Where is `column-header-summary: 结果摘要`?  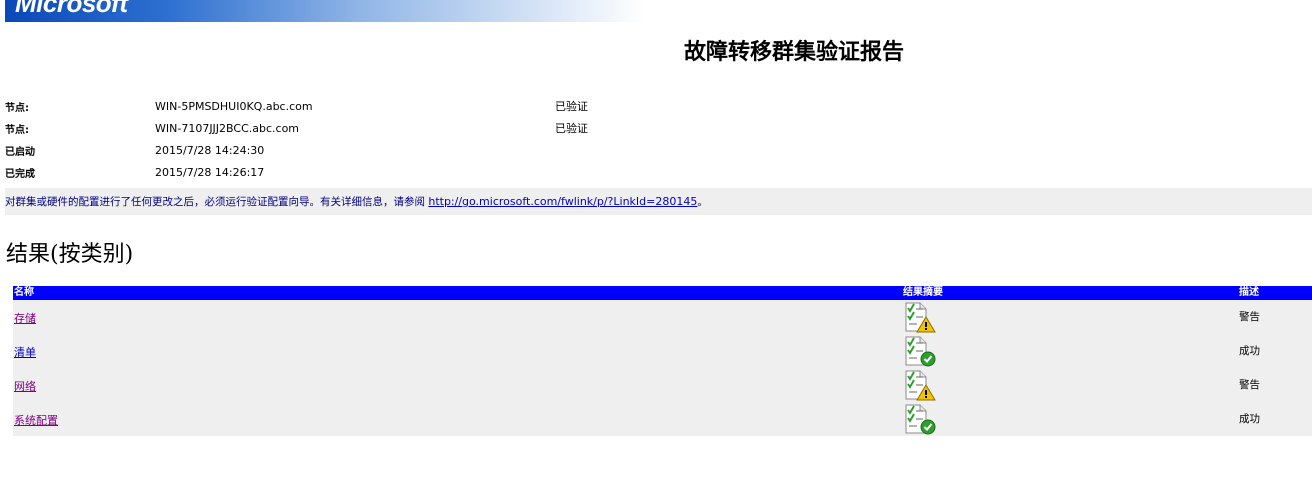 column-header-summary: 结果摘要 is located at coordinates (923, 292).